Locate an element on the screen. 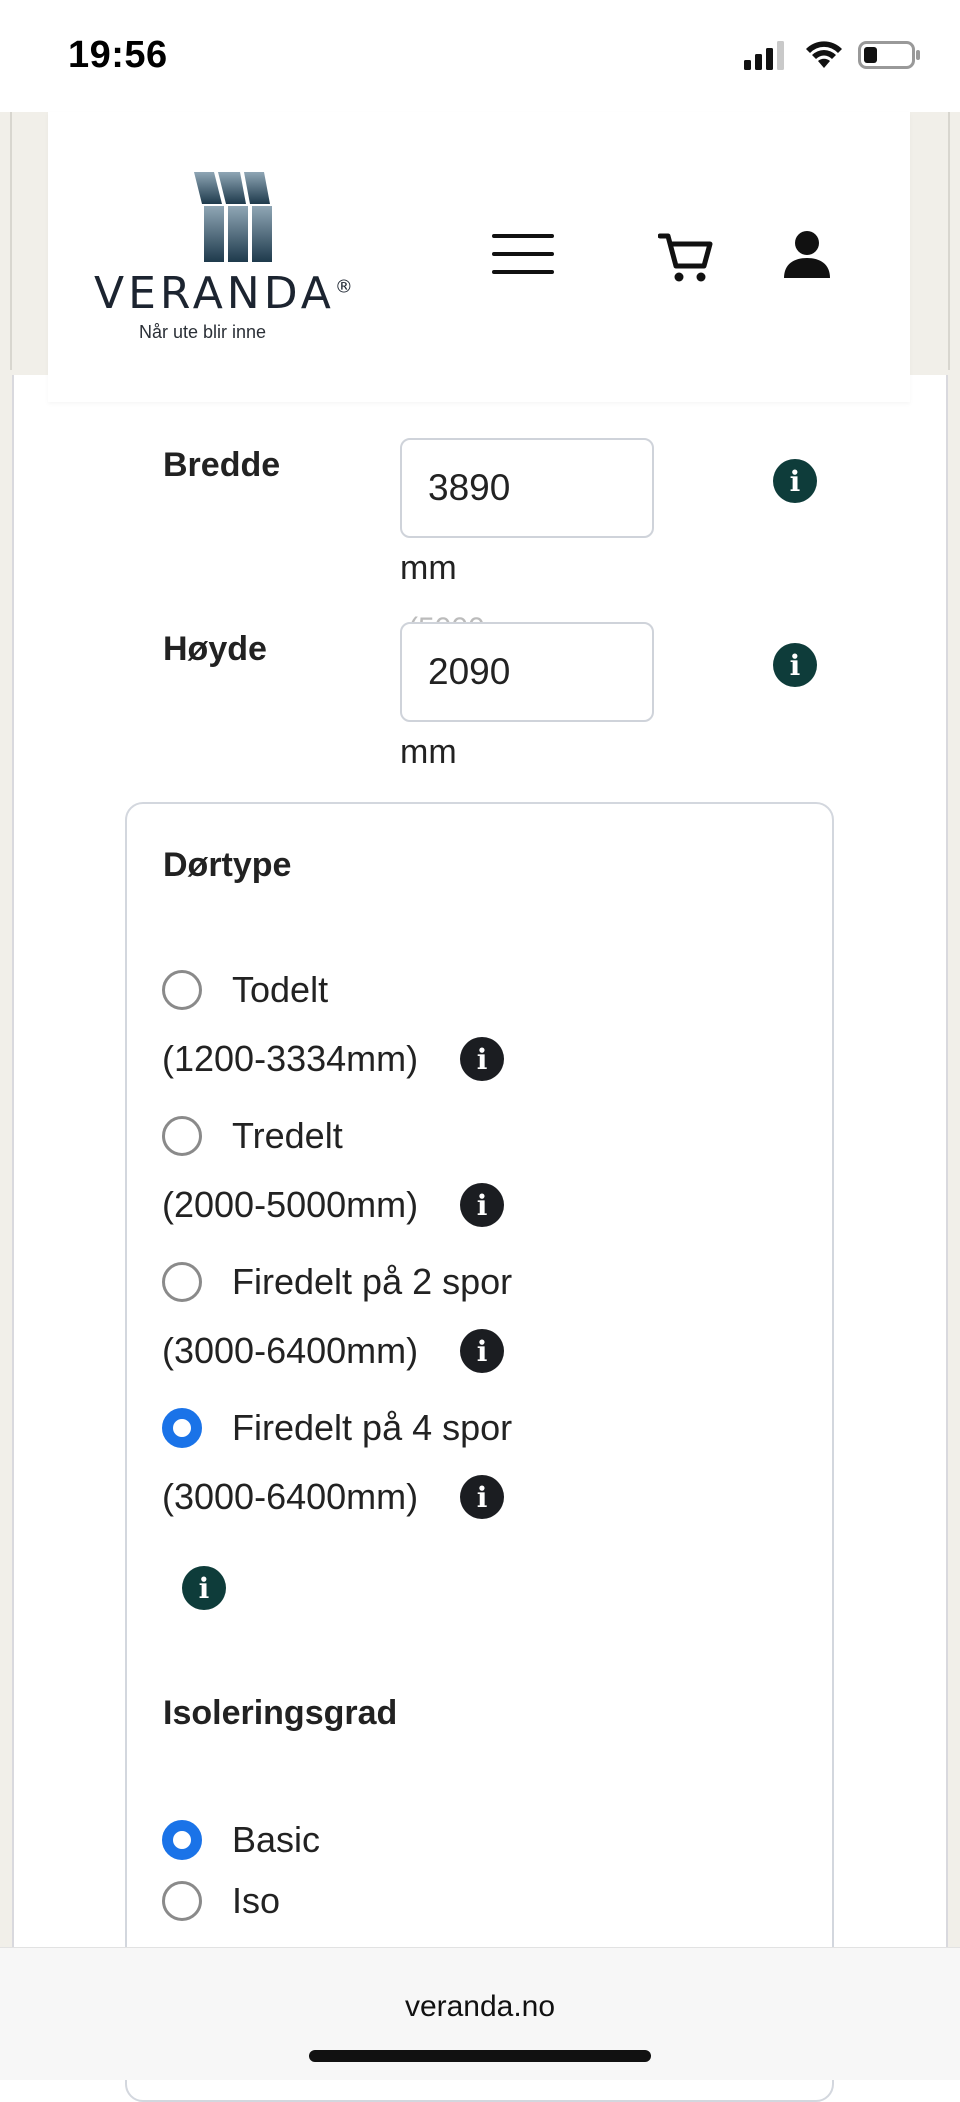 The image size is (960, 2102). account-button is located at coordinates (807, 255).